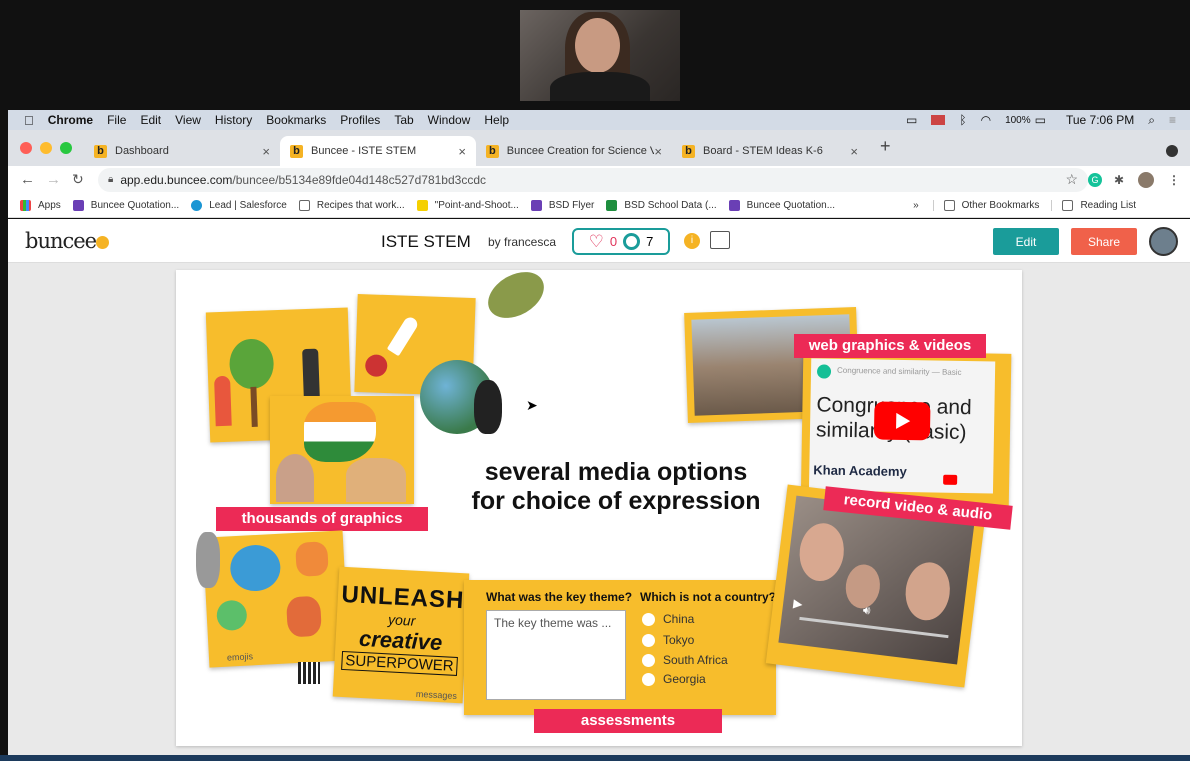 Image resolution: width=1190 pixels, height=761 pixels. Describe the element at coordinates (46, 148) in the screenshot. I see `minimize-window-button` at that location.